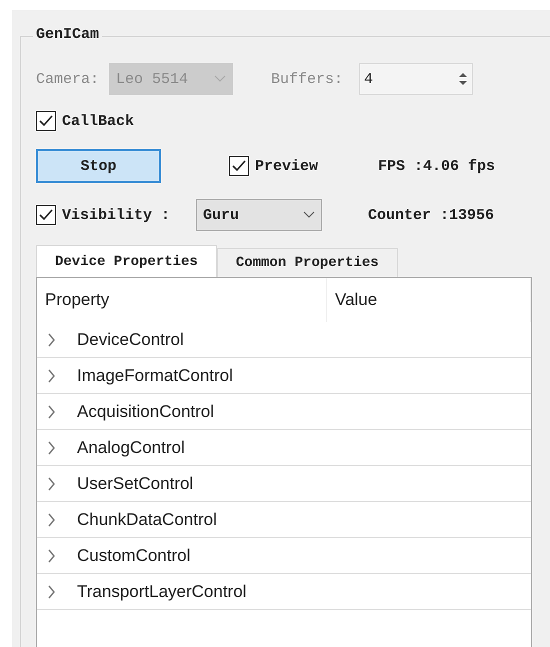 This screenshot has height=647, width=550. What do you see at coordinates (416, 79) in the screenshot?
I see `buffers-spinbox: 4` at bounding box center [416, 79].